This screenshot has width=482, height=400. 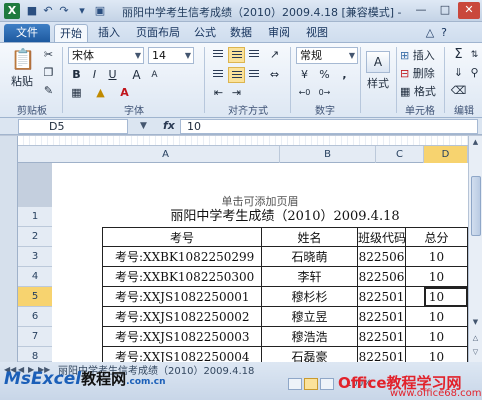 I want to click on bold-button: B, so click(x=76, y=75).